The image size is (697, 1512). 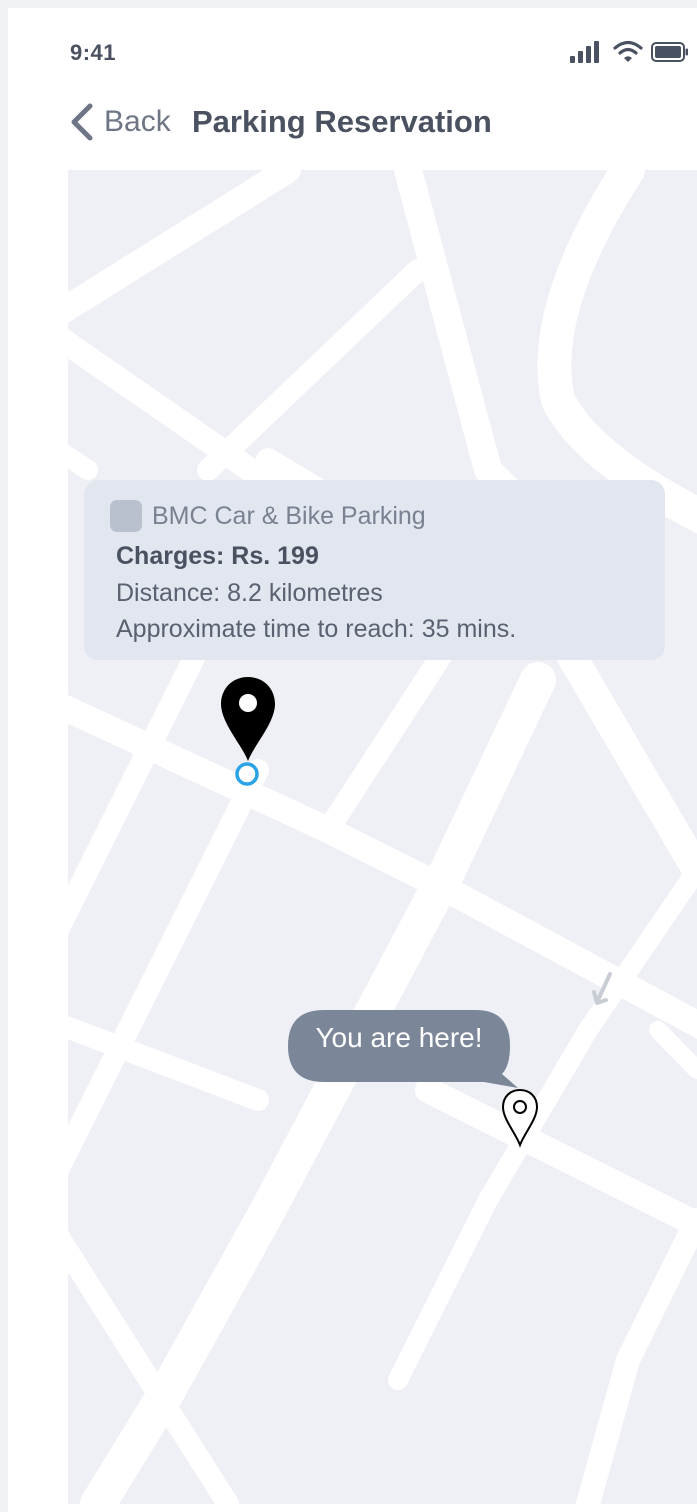 What do you see at coordinates (586, 52) in the screenshot?
I see `signal-icon` at bounding box center [586, 52].